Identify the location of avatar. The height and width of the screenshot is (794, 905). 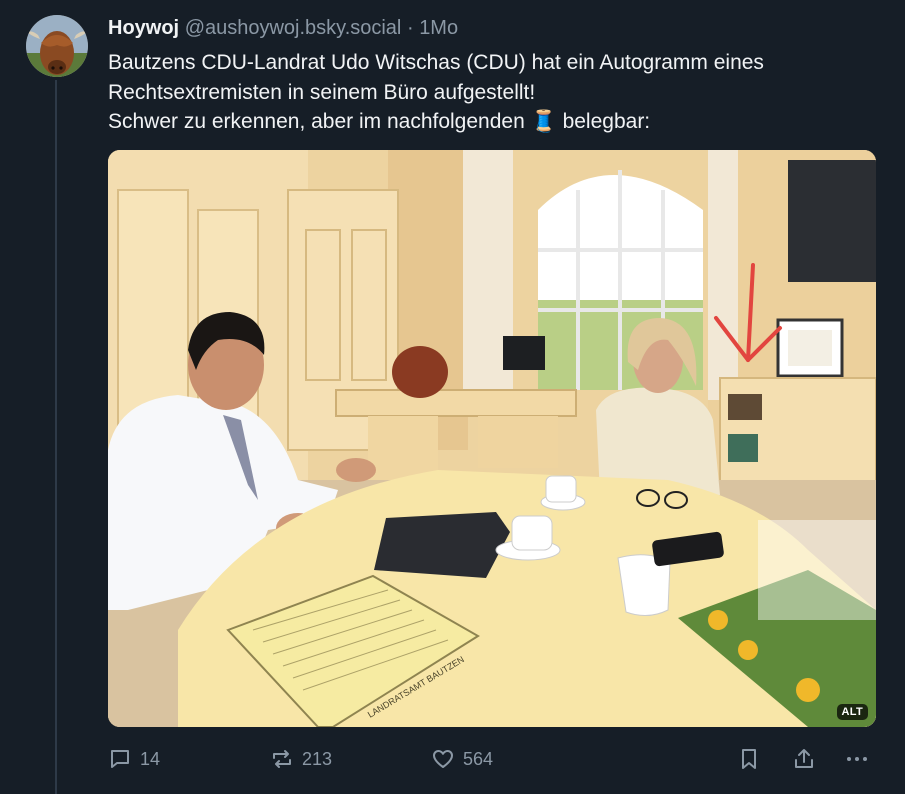
(57, 46).